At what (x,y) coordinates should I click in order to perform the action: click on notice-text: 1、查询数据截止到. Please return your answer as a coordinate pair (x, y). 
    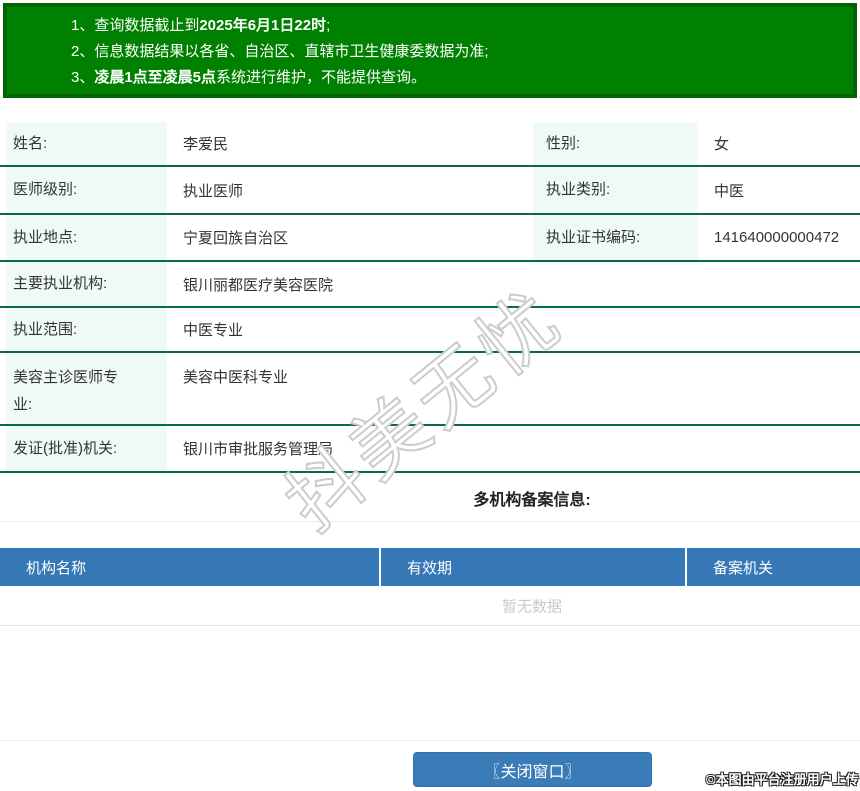
    Looking at the image, I should click on (135, 25).